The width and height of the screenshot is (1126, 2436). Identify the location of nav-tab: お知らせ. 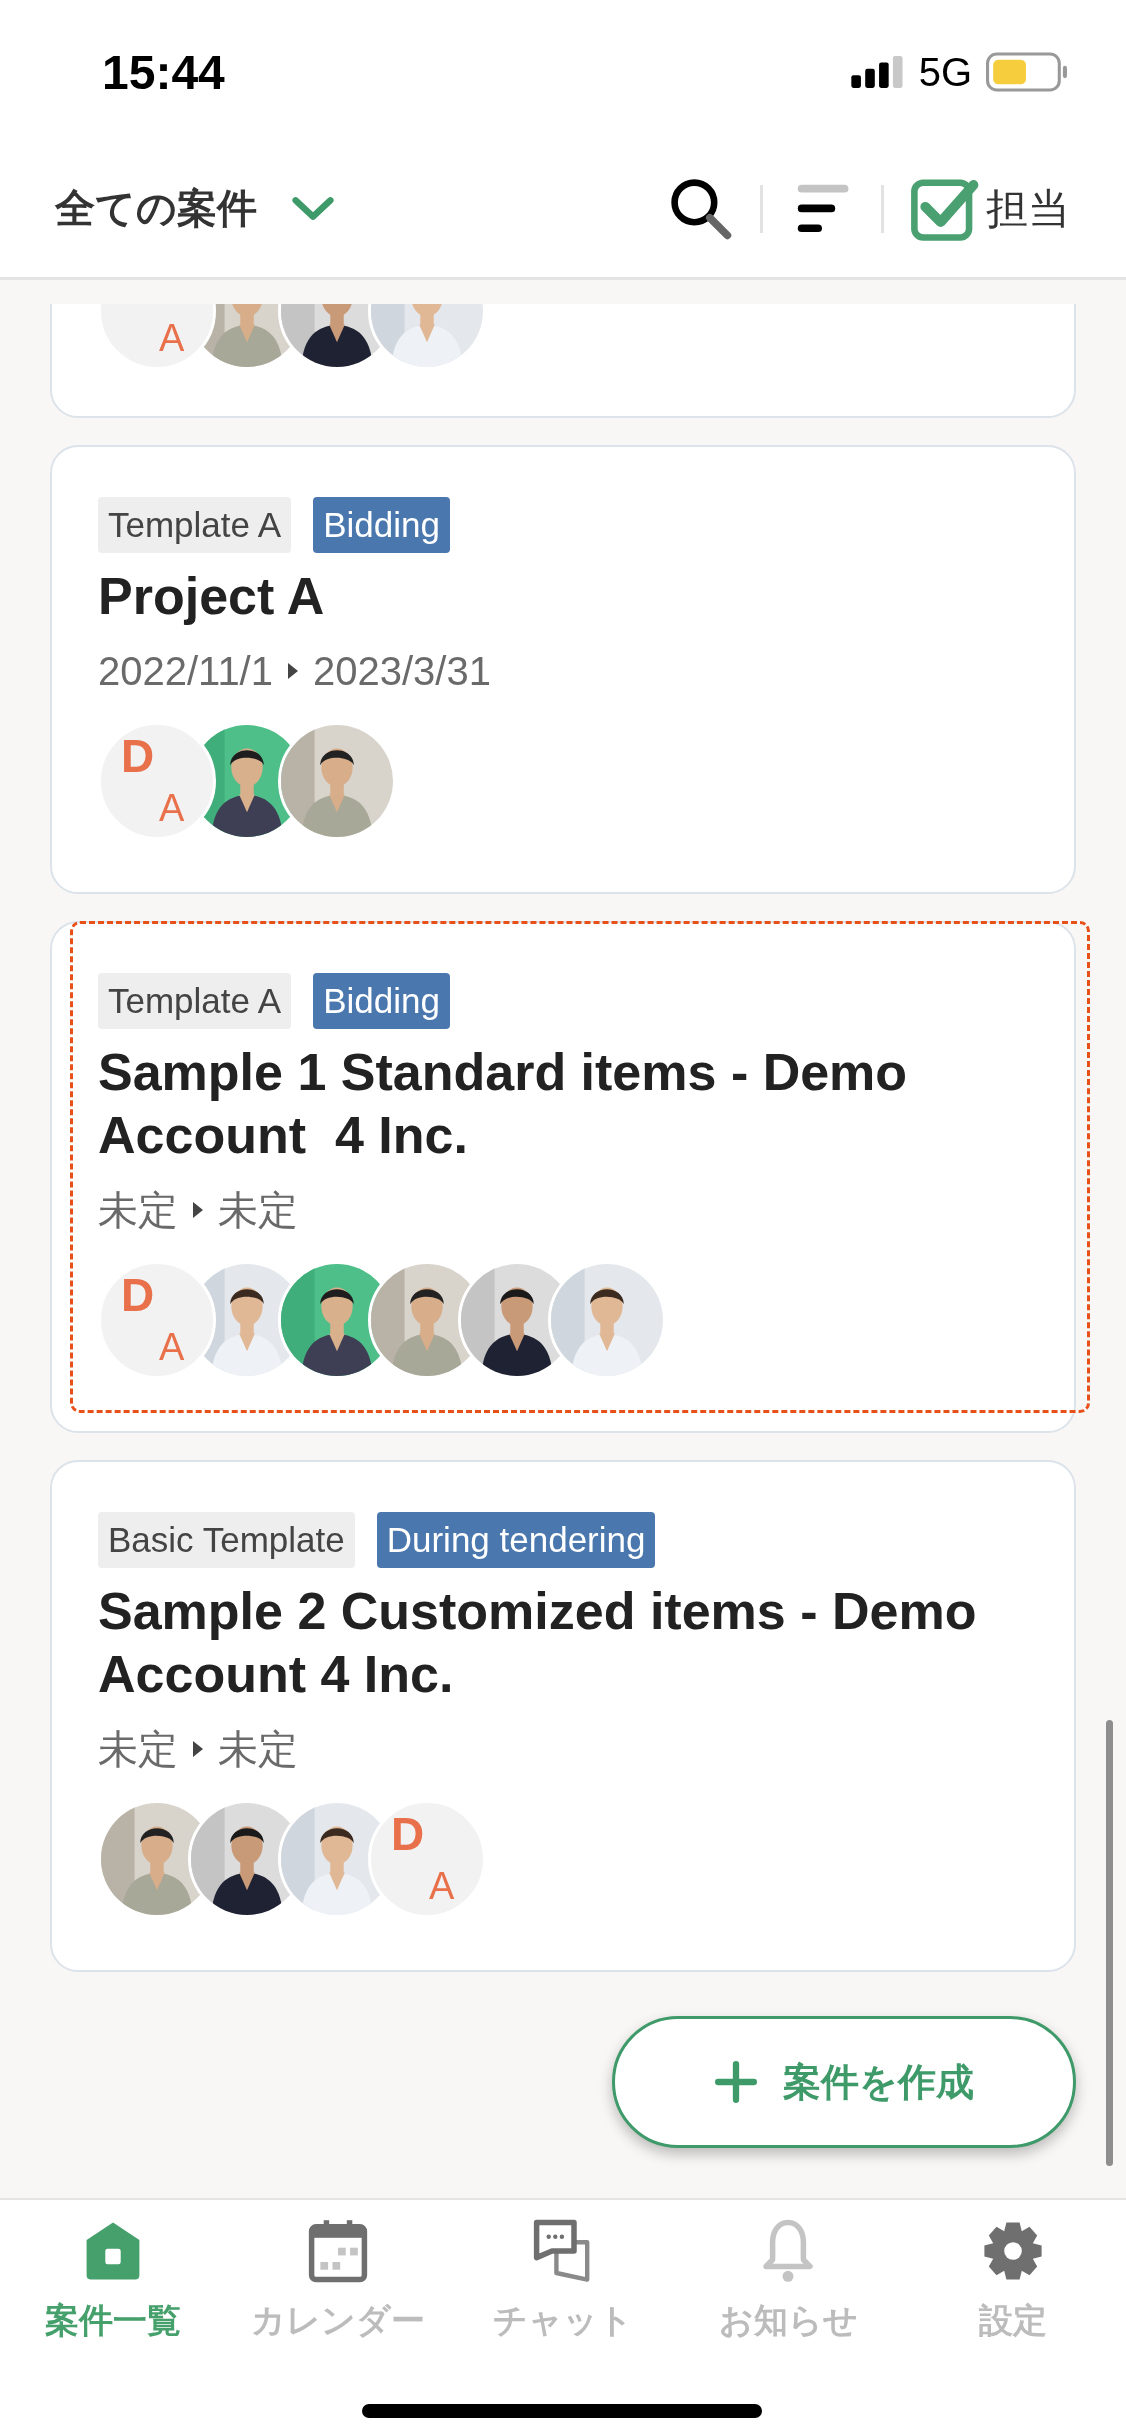
(788, 2281).